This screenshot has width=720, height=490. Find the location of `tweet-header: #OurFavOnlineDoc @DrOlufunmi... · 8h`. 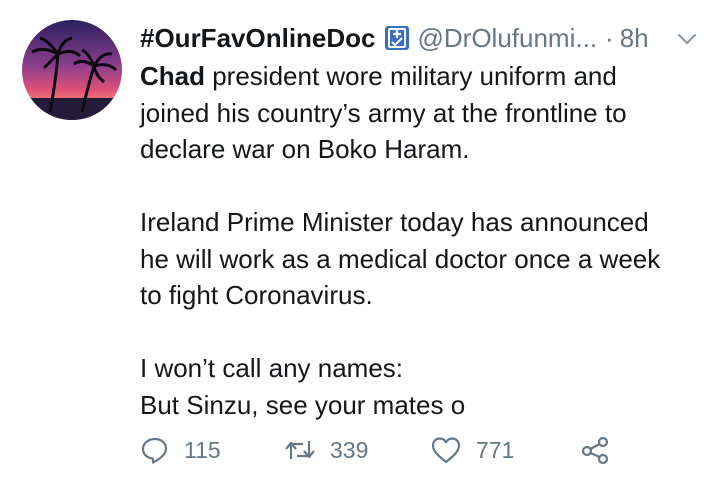

tweet-header: #OurFavOnlineDoc @DrOlufunmi... · 8h is located at coordinates (394, 38).